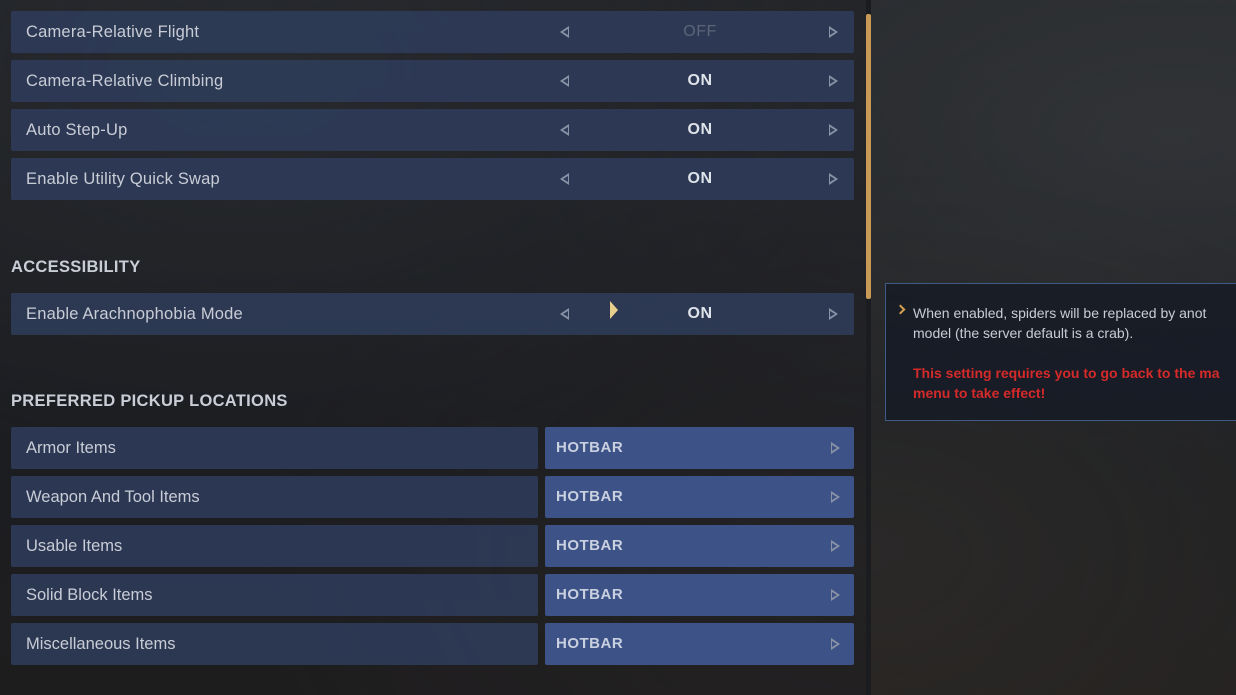 This screenshot has height=695, width=1236. I want to click on pickup-select-weapon-tool: HOTBAR, so click(699, 497).